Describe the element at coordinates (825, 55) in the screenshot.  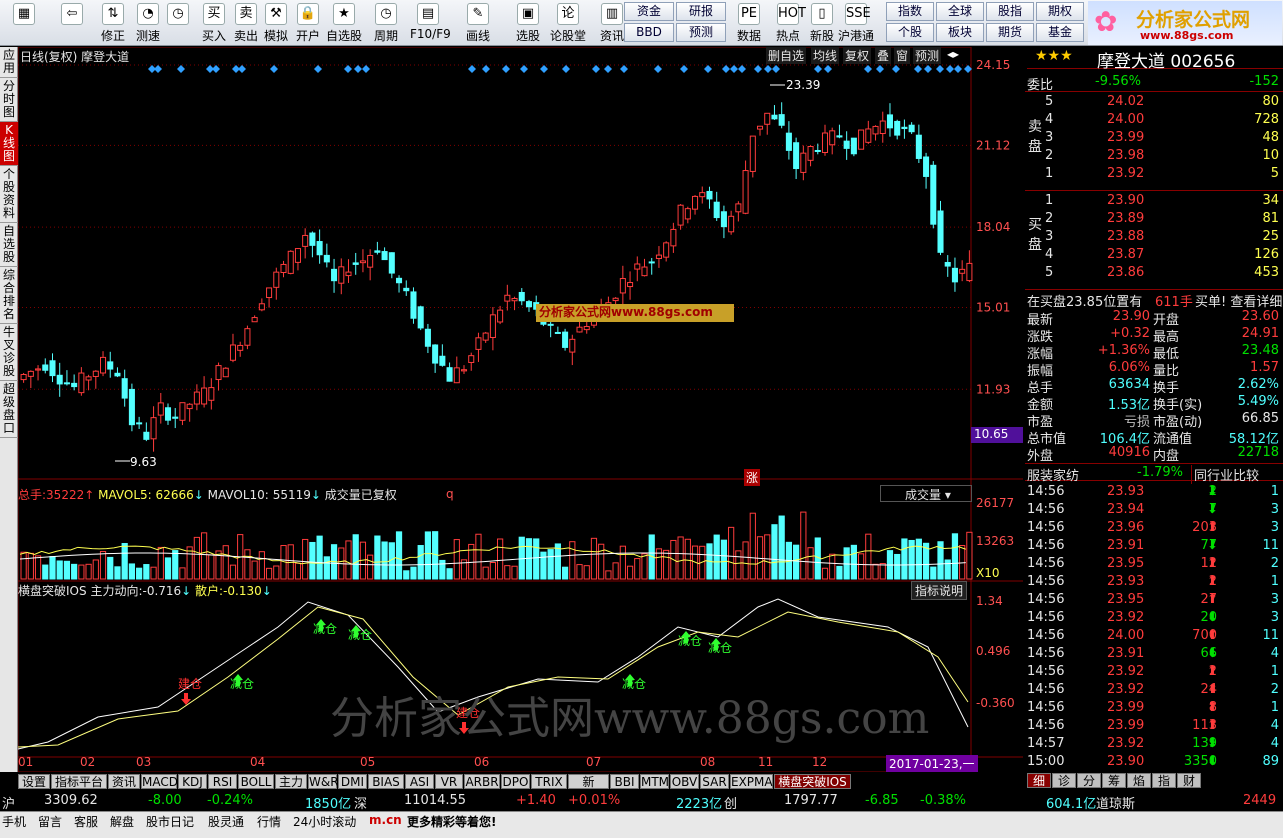
I see `chart-menu-1: 均线` at that location.